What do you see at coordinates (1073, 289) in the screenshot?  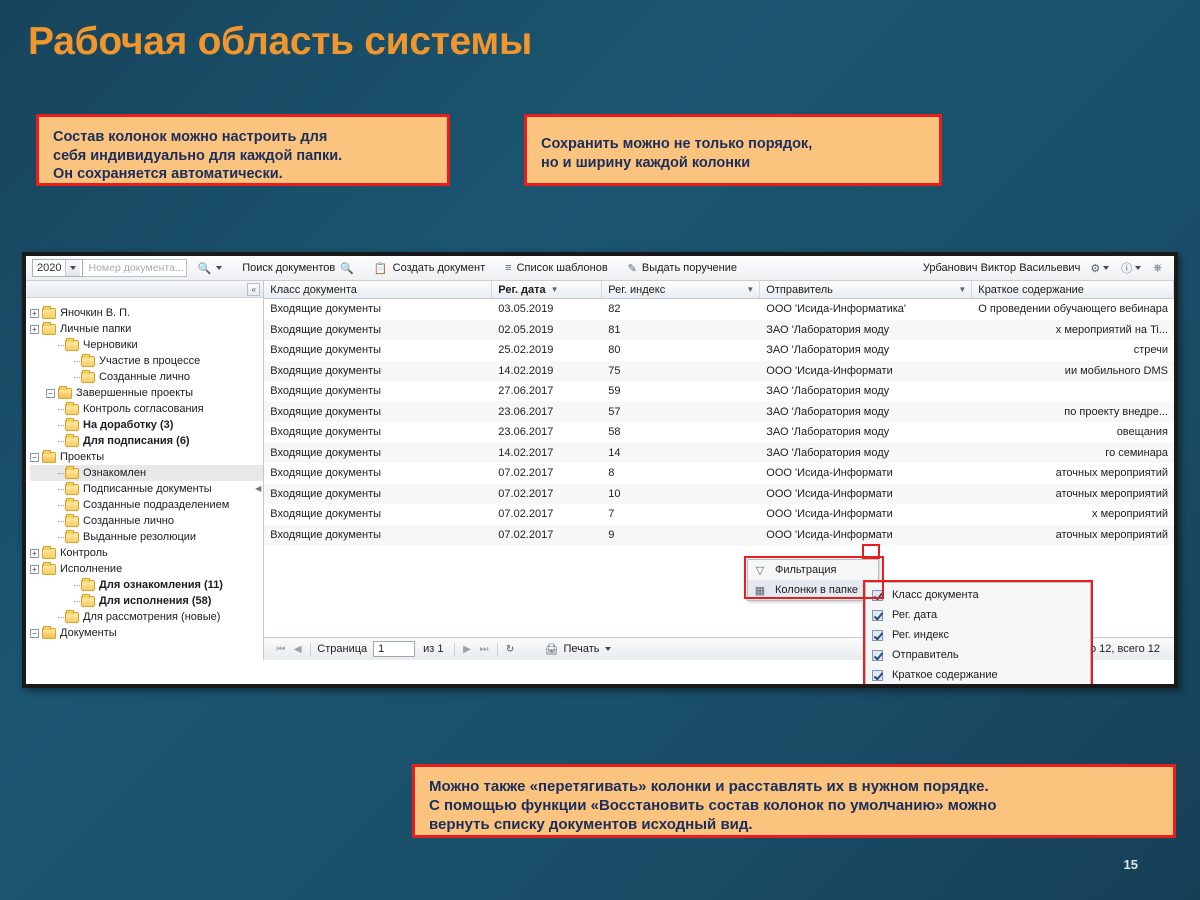 I see `grid-header-cell: Краткое содержание` at bounding box center [1073, 289].